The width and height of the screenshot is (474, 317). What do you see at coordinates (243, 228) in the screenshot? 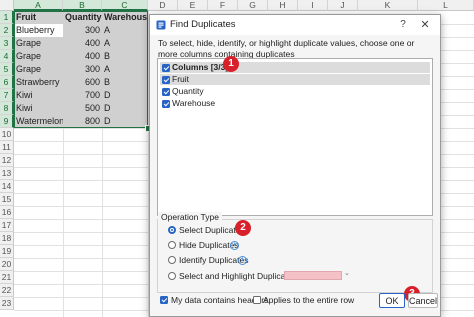
I see `step-badge-2: 2` at bounding box center [243, 228].